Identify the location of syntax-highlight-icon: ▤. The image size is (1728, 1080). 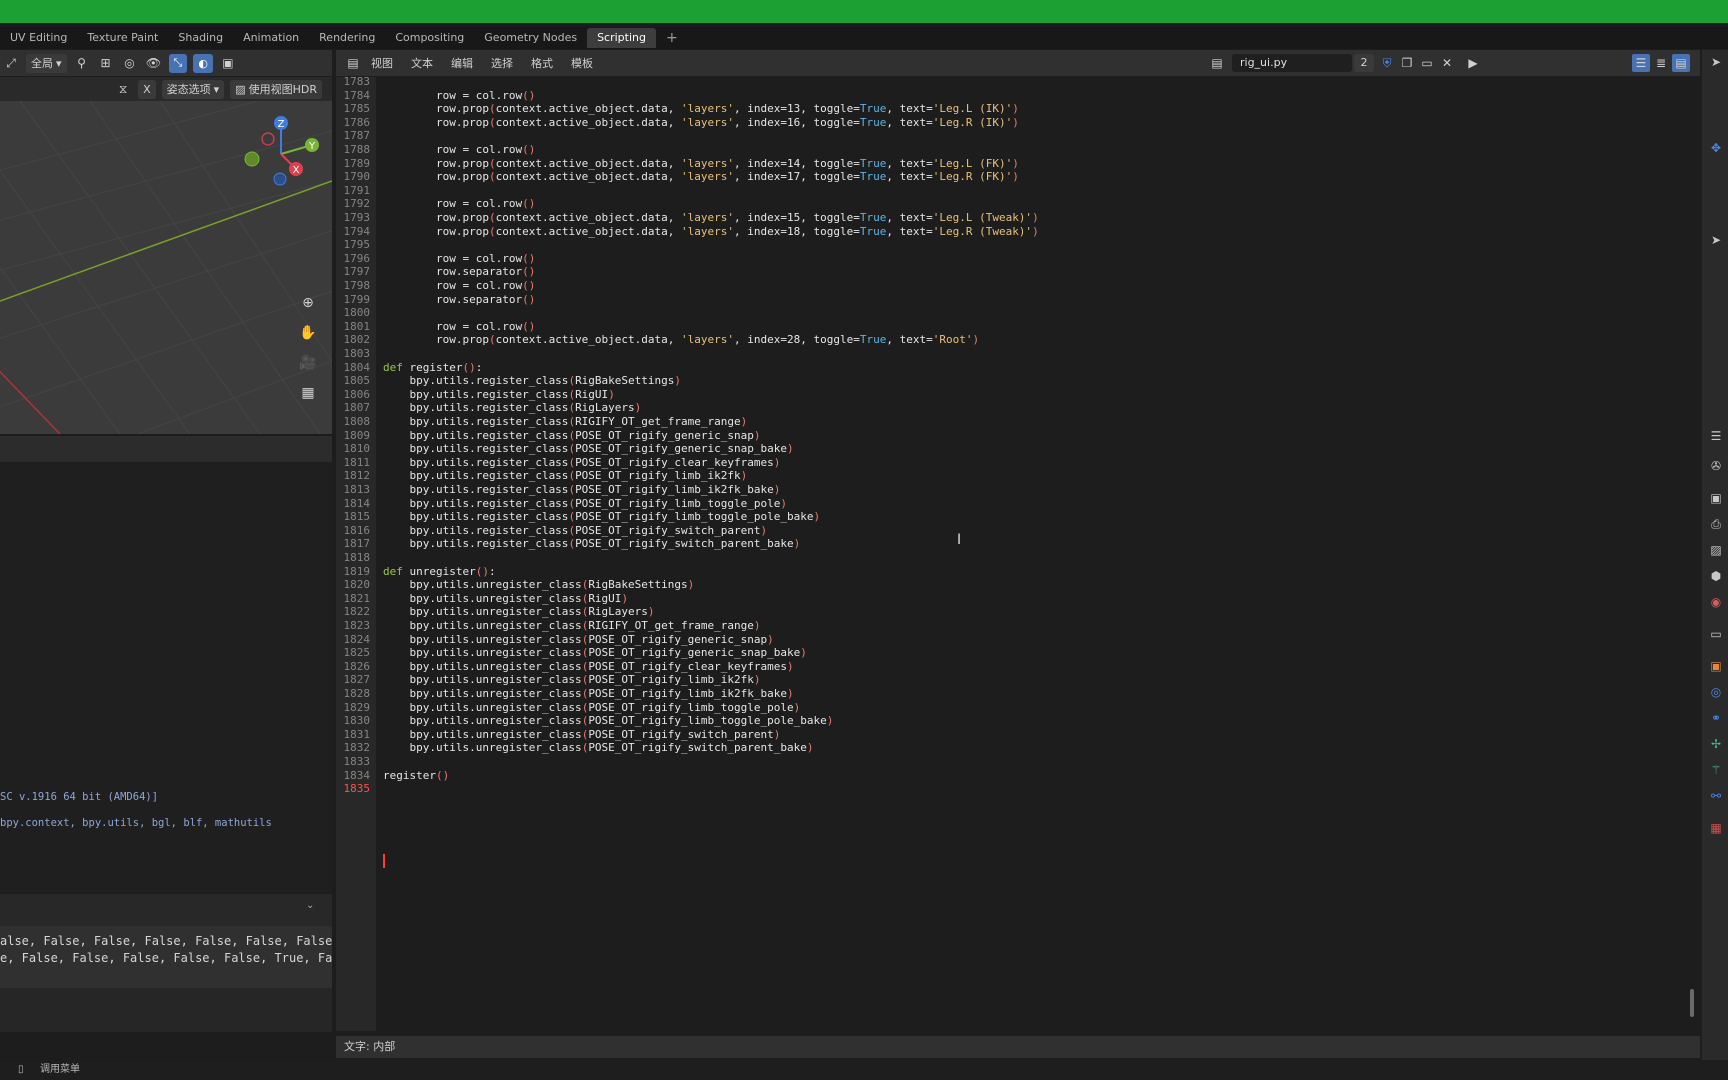
(1681, 63).